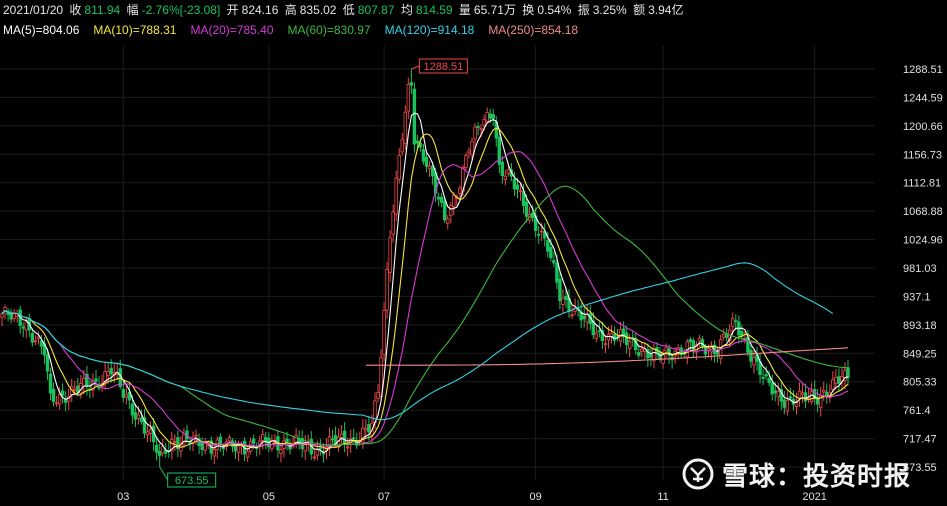  Describe the element at coordinates (923, 70) in the screenshot. I see `y-tick-label: 1288.51` at that location.